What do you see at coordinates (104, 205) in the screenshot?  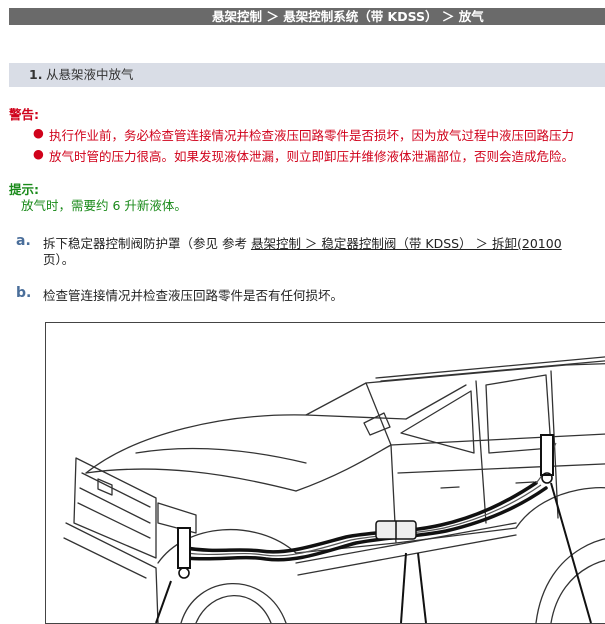 I see `hint-text: 放气时，需要约 6 升新液体。` at bounding box center [104, 205].